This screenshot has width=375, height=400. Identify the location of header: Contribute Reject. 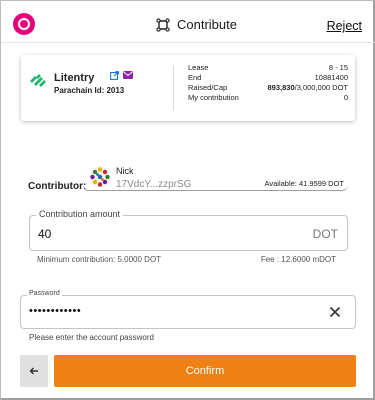
(188, 22).